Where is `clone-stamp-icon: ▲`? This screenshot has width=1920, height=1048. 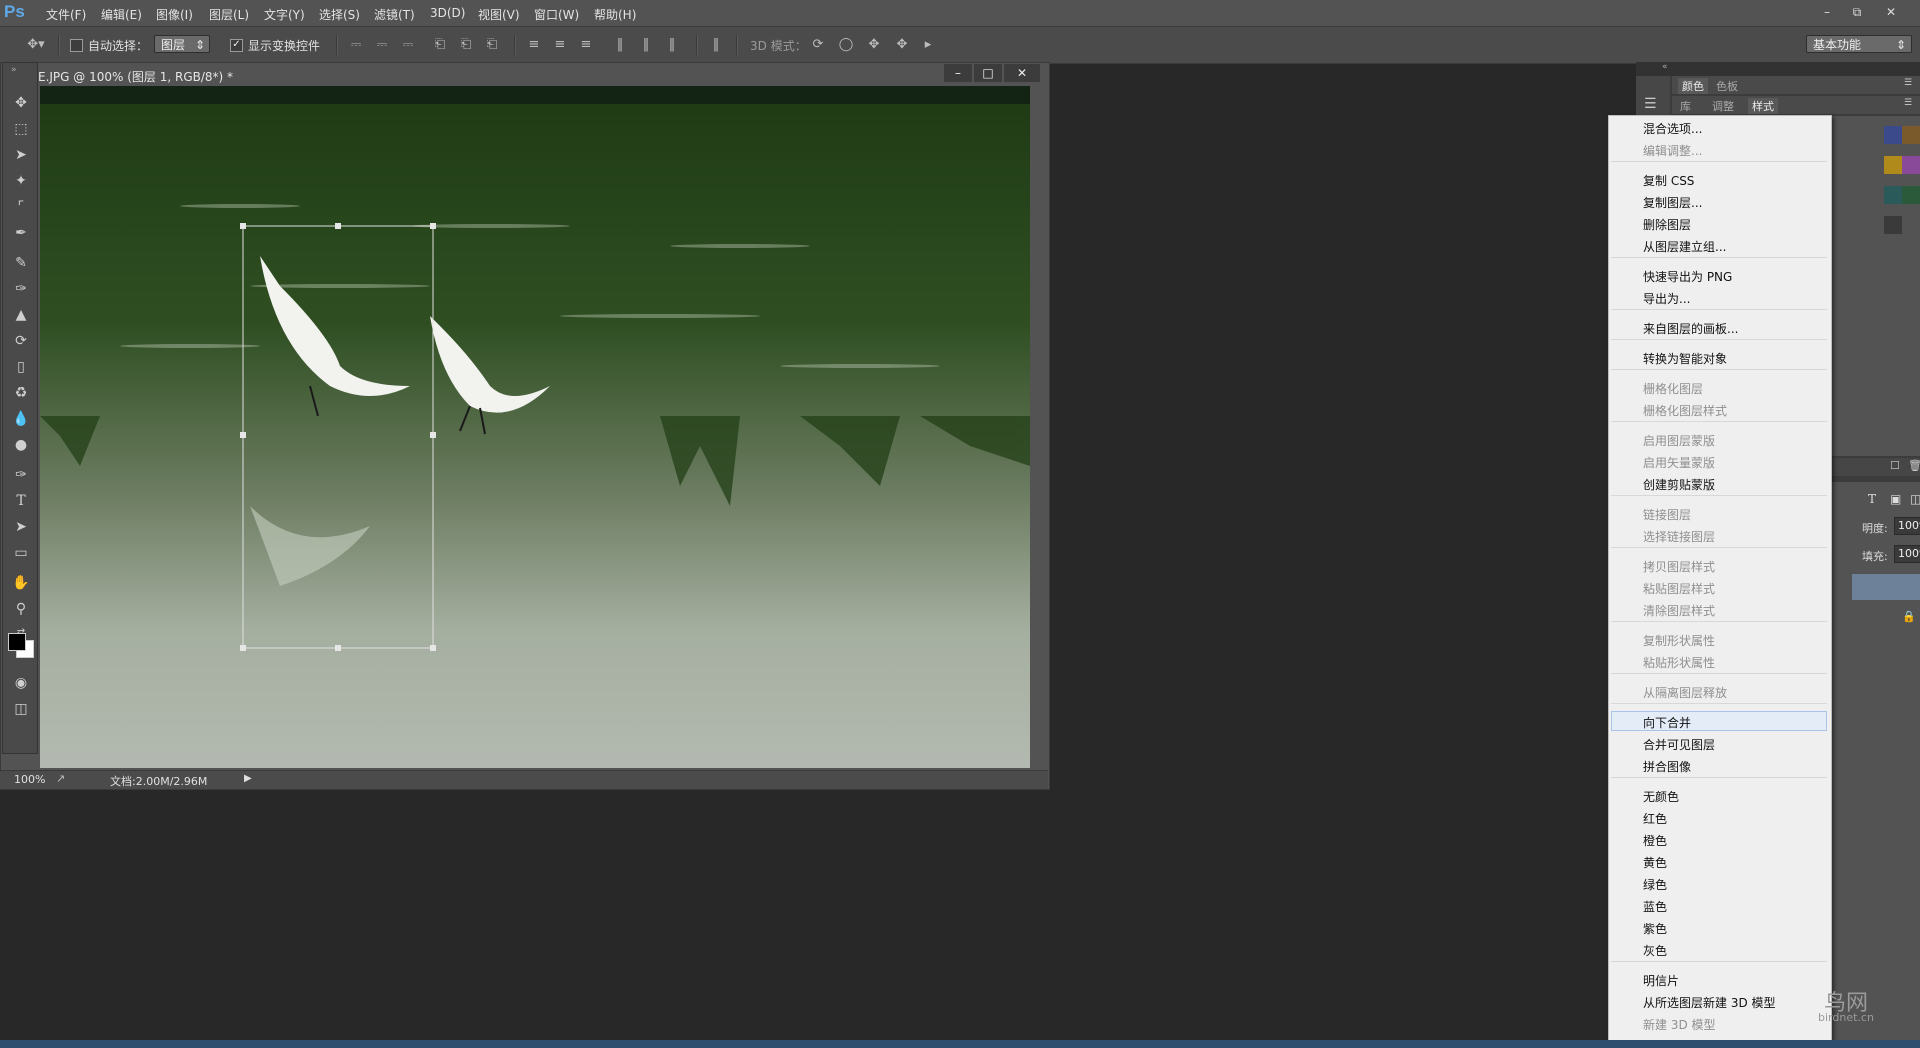 clone-stamp-icon: ▲ is located at coordinates (21, 315).